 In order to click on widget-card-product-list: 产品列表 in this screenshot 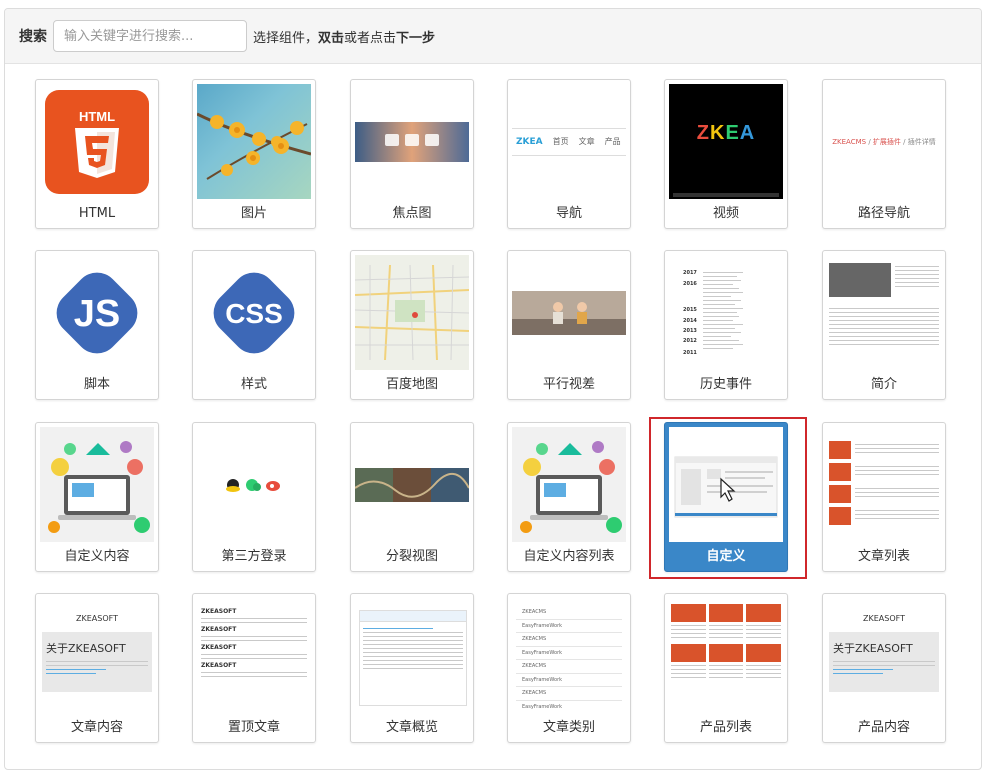, I will do `click(726, 668)`.